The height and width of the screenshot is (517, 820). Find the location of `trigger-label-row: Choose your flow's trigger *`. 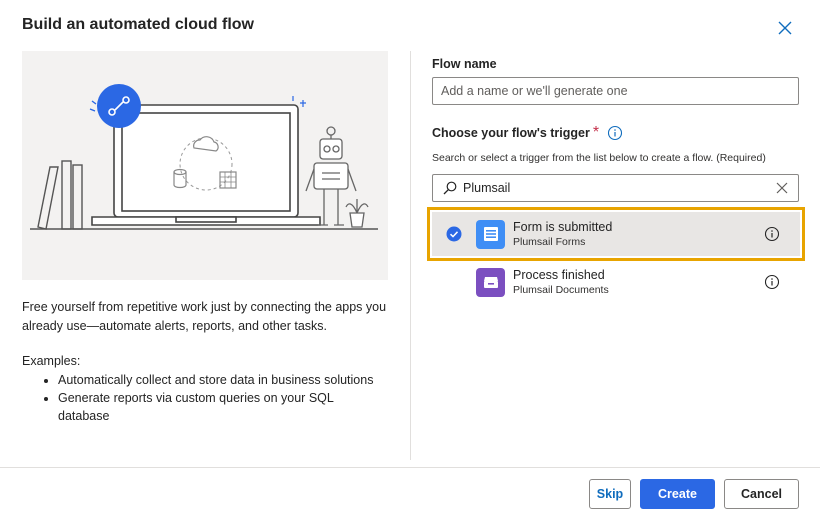

trigger-label-row: Choose your flow's trigger * is located at coordinates (616, 133).